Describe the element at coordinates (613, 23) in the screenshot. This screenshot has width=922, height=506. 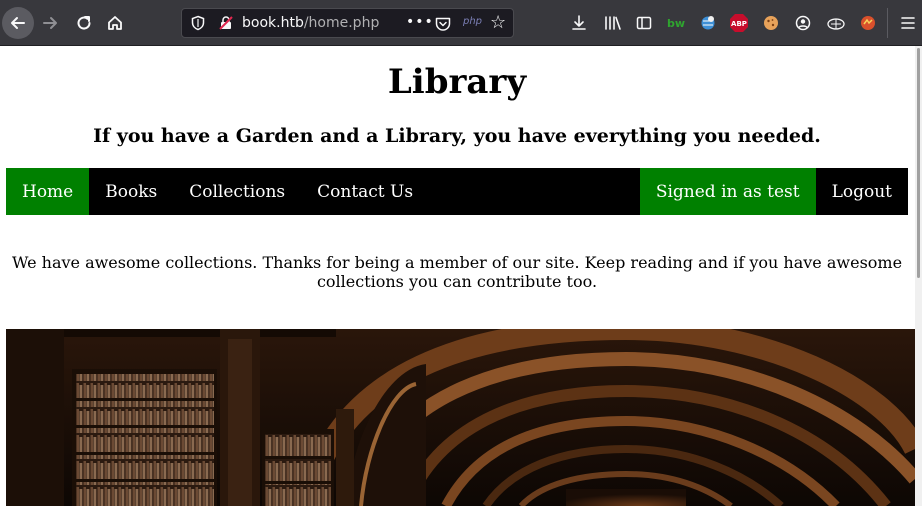
I see `library-icon` at that location.